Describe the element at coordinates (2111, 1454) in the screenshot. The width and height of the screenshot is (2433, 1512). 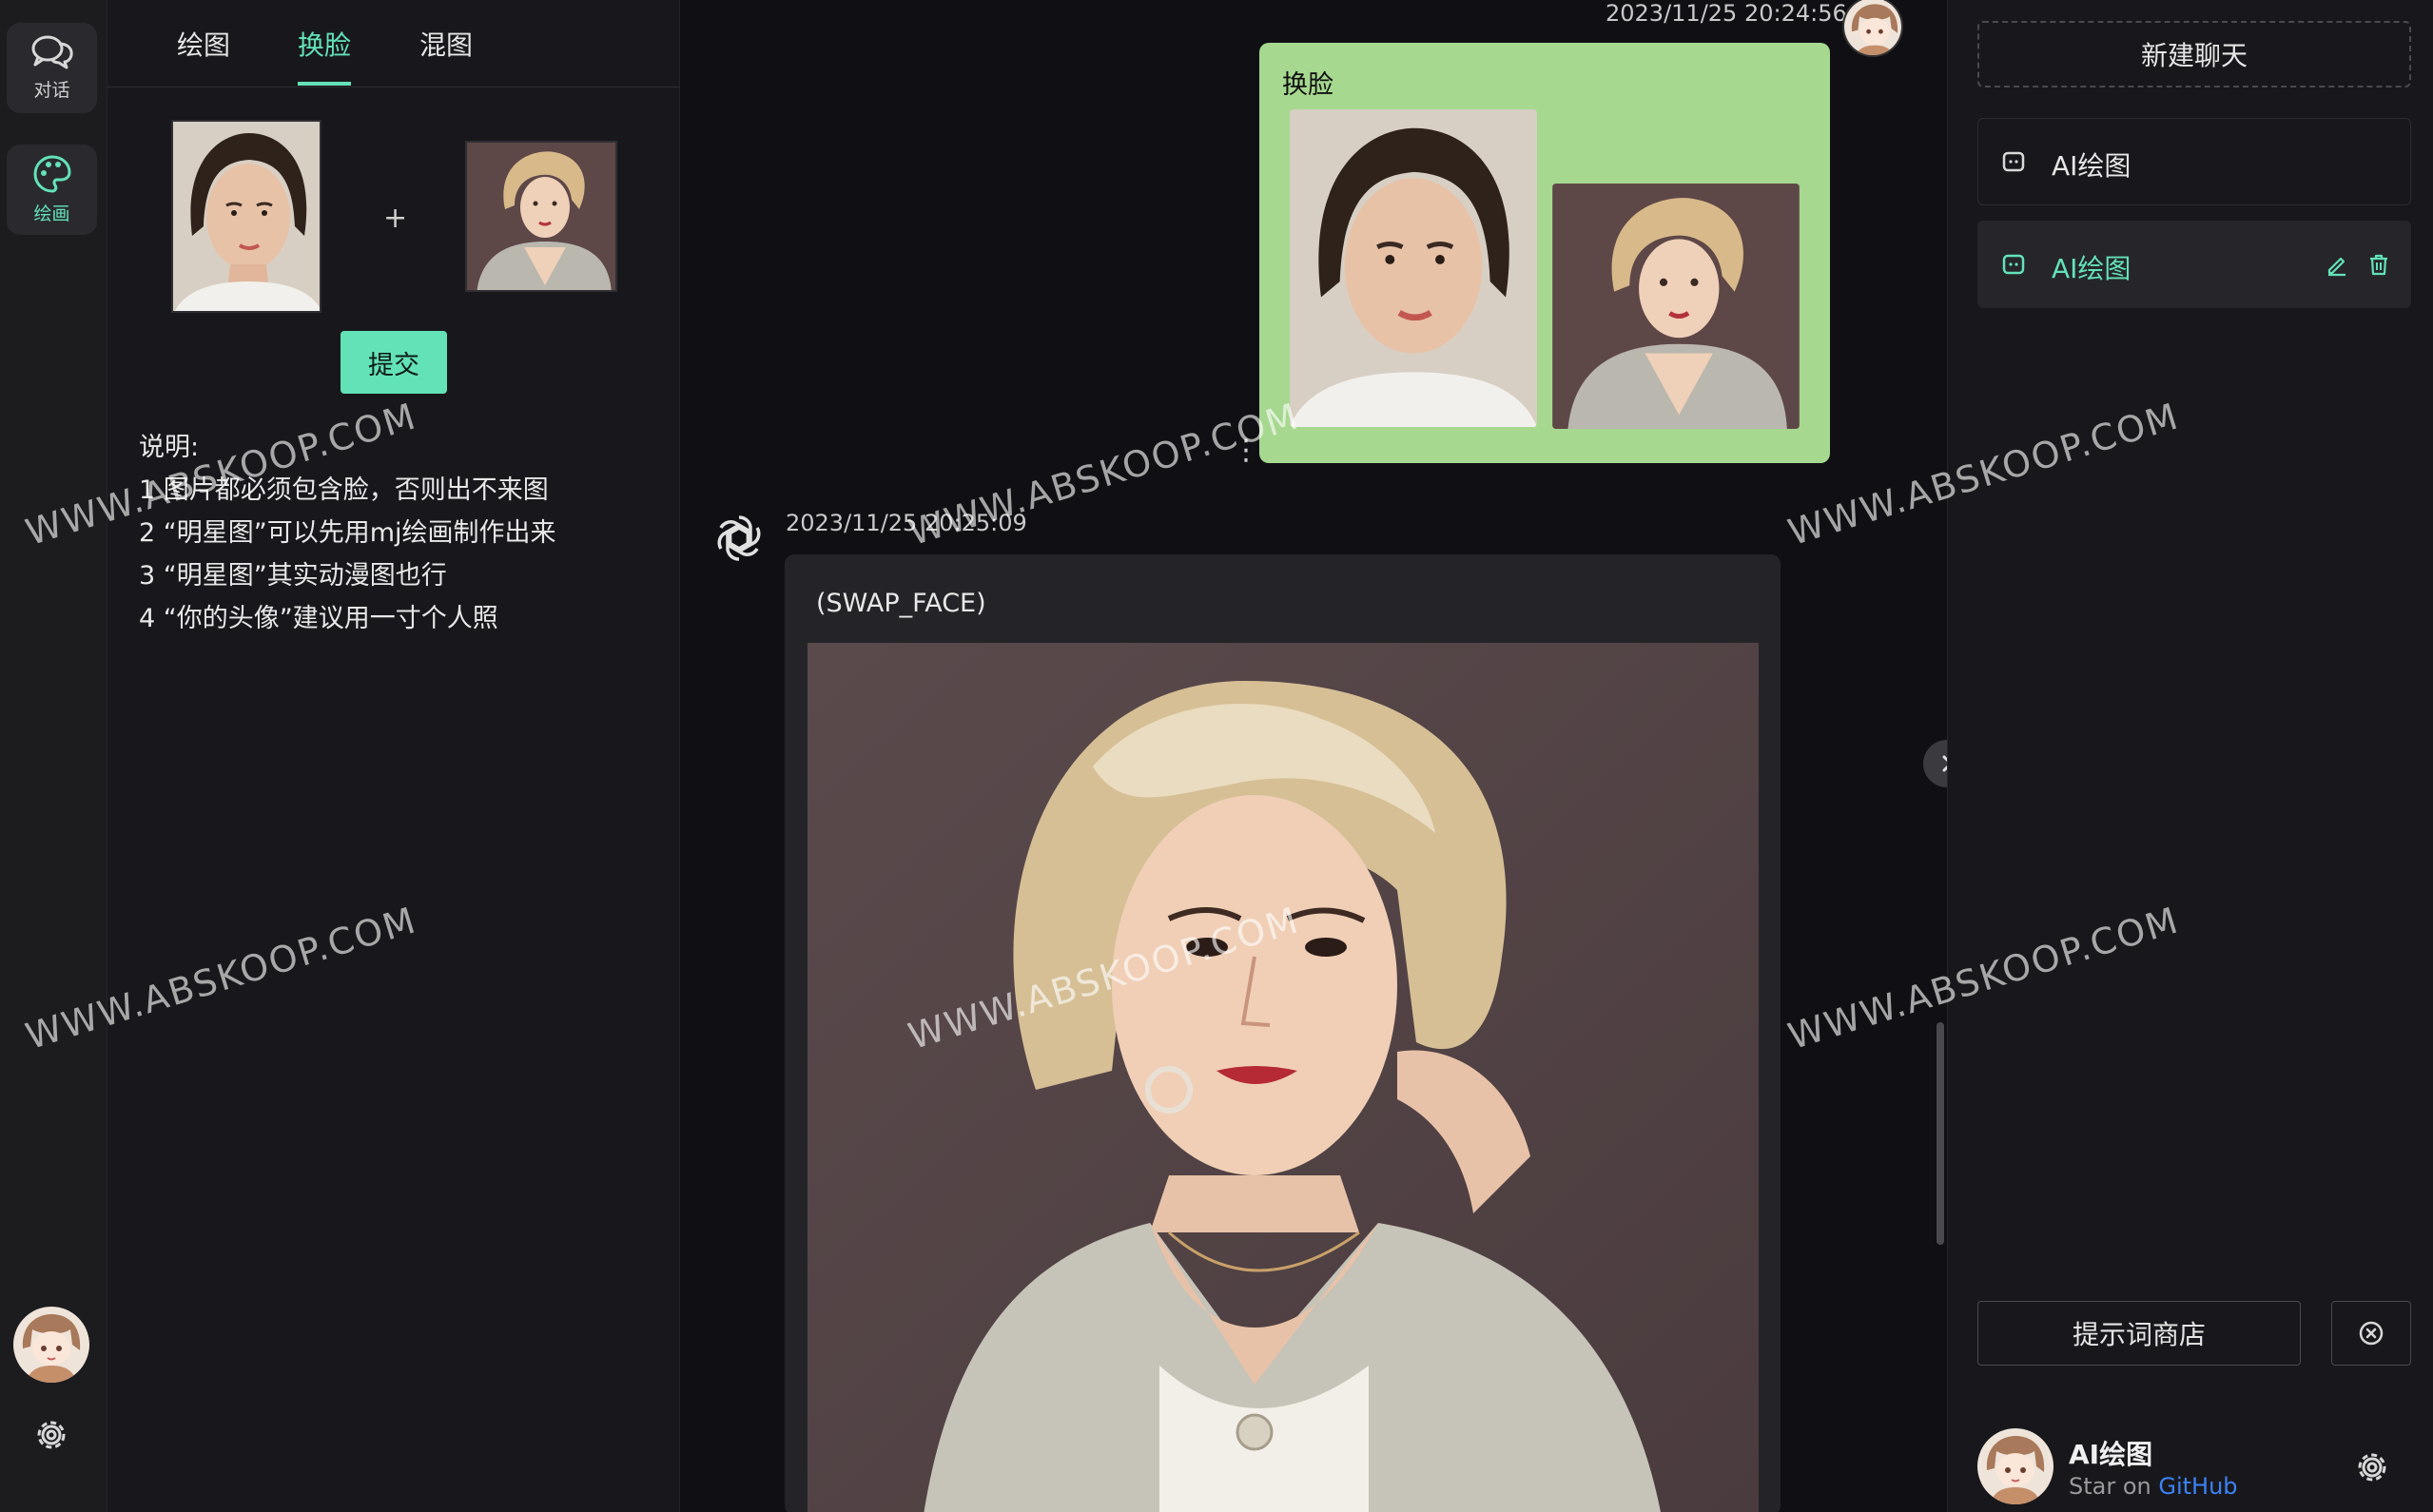
I see `profile-name: AI绘图` at that location.